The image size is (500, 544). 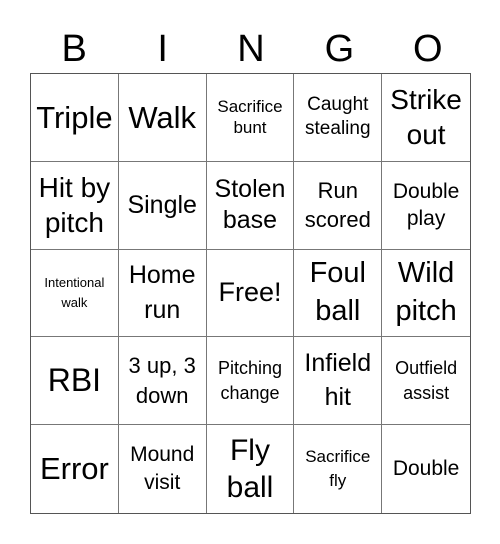 I want to click on bingo-cell: Strike out, so click(x=426, y=118).